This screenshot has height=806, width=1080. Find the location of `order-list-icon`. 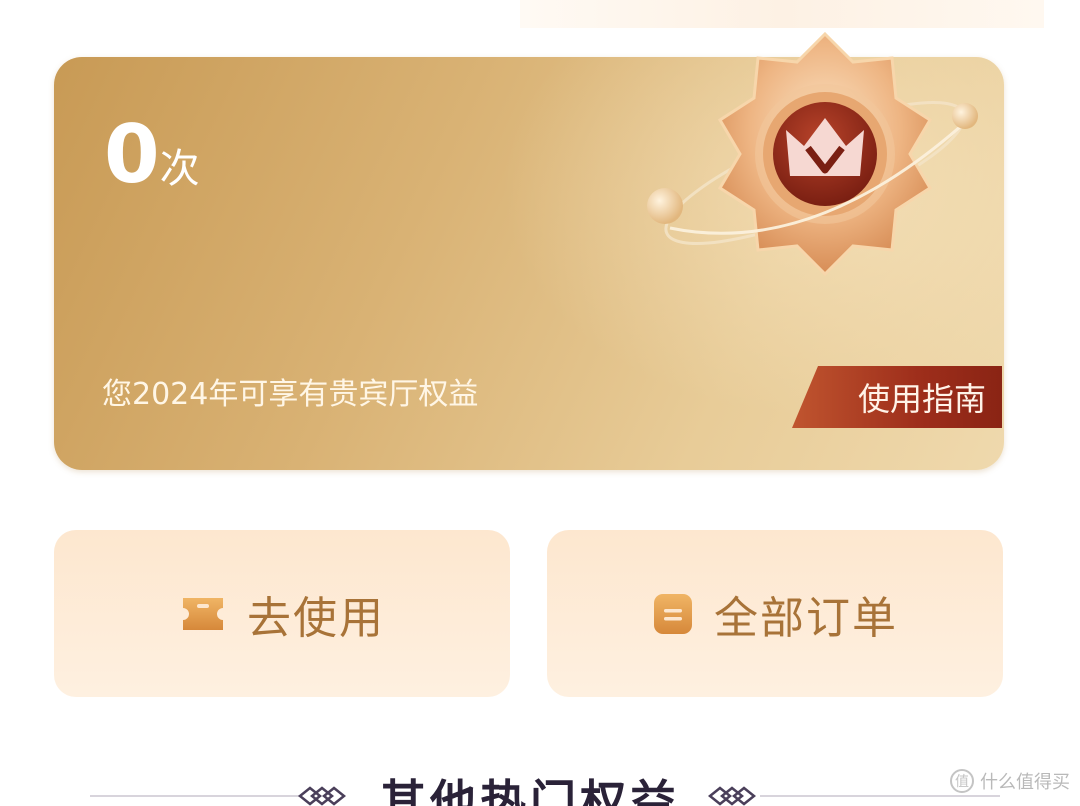

order-list-icon is located at coordinates (673, 614).